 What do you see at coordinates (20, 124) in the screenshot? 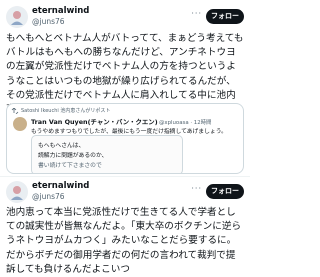
I see `quote-avatar` at bounding box center [20, 124].